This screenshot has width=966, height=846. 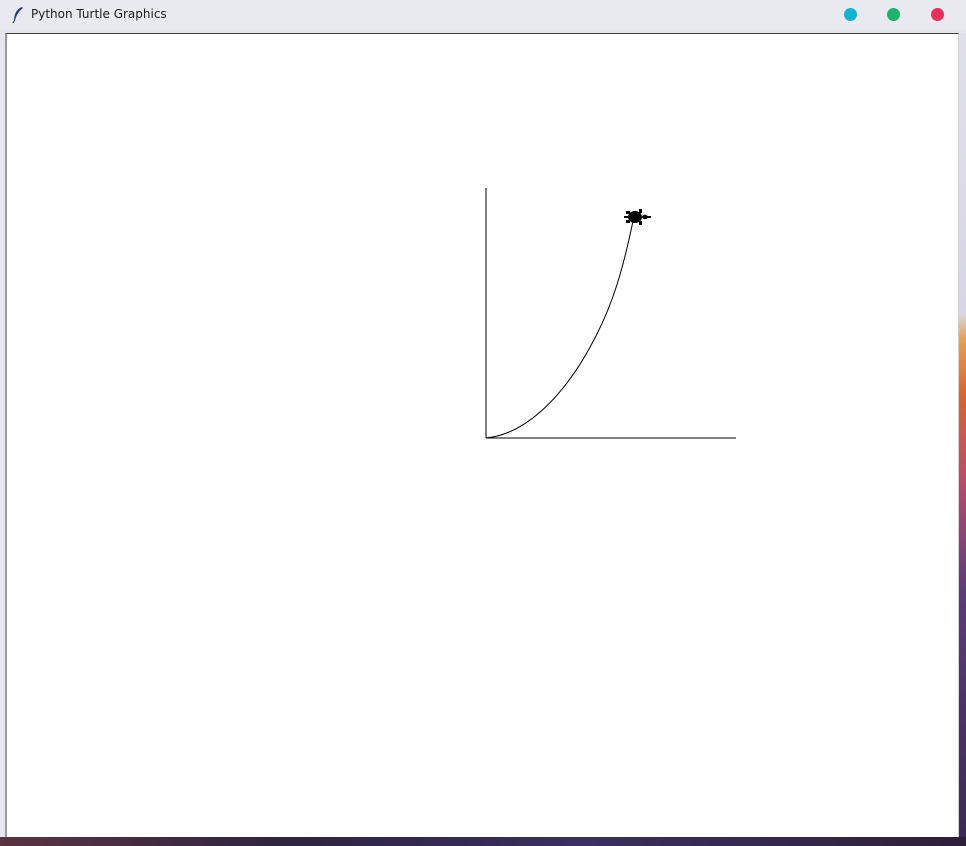 What do you see at coordinates (483, 15) in the screenshot?
I see `title-bar: Python Turtle Graphics` at bounding box center [483, 15].